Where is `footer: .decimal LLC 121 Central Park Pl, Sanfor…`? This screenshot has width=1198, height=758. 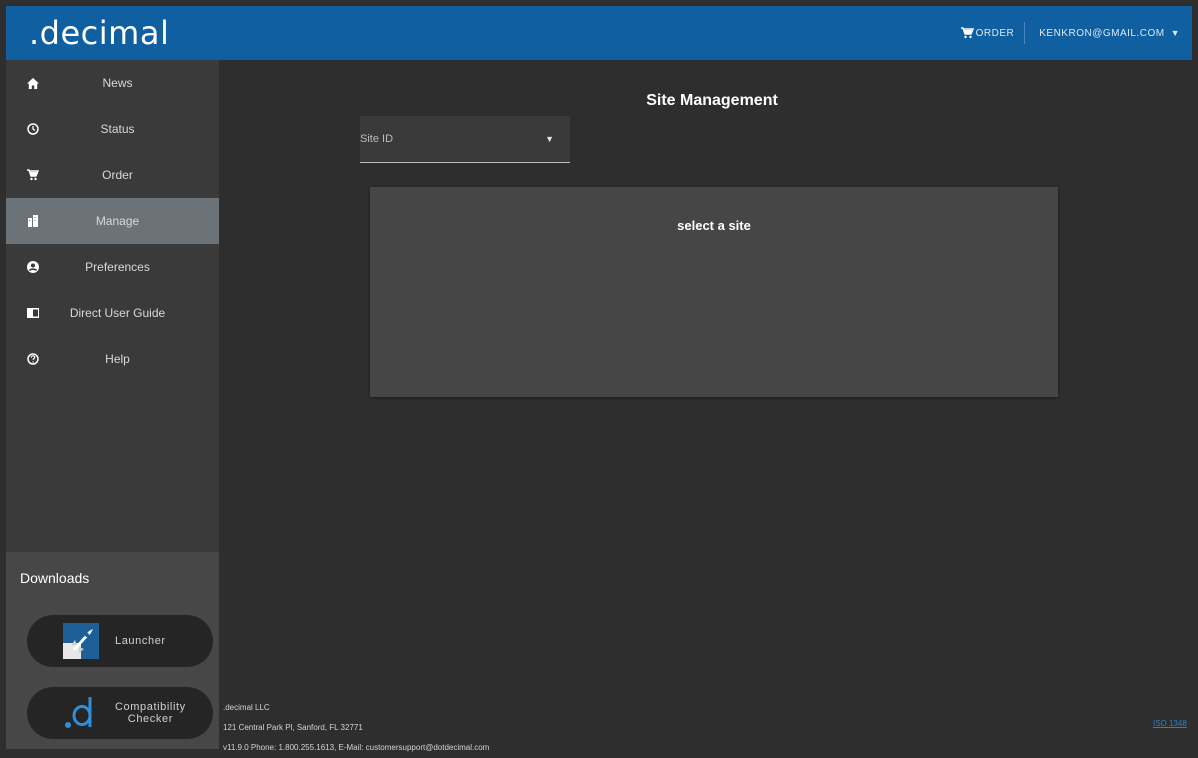 footer: .decimal LLC 121 Central Park Pl, Sanfor… is located at coordinates (356, 728).